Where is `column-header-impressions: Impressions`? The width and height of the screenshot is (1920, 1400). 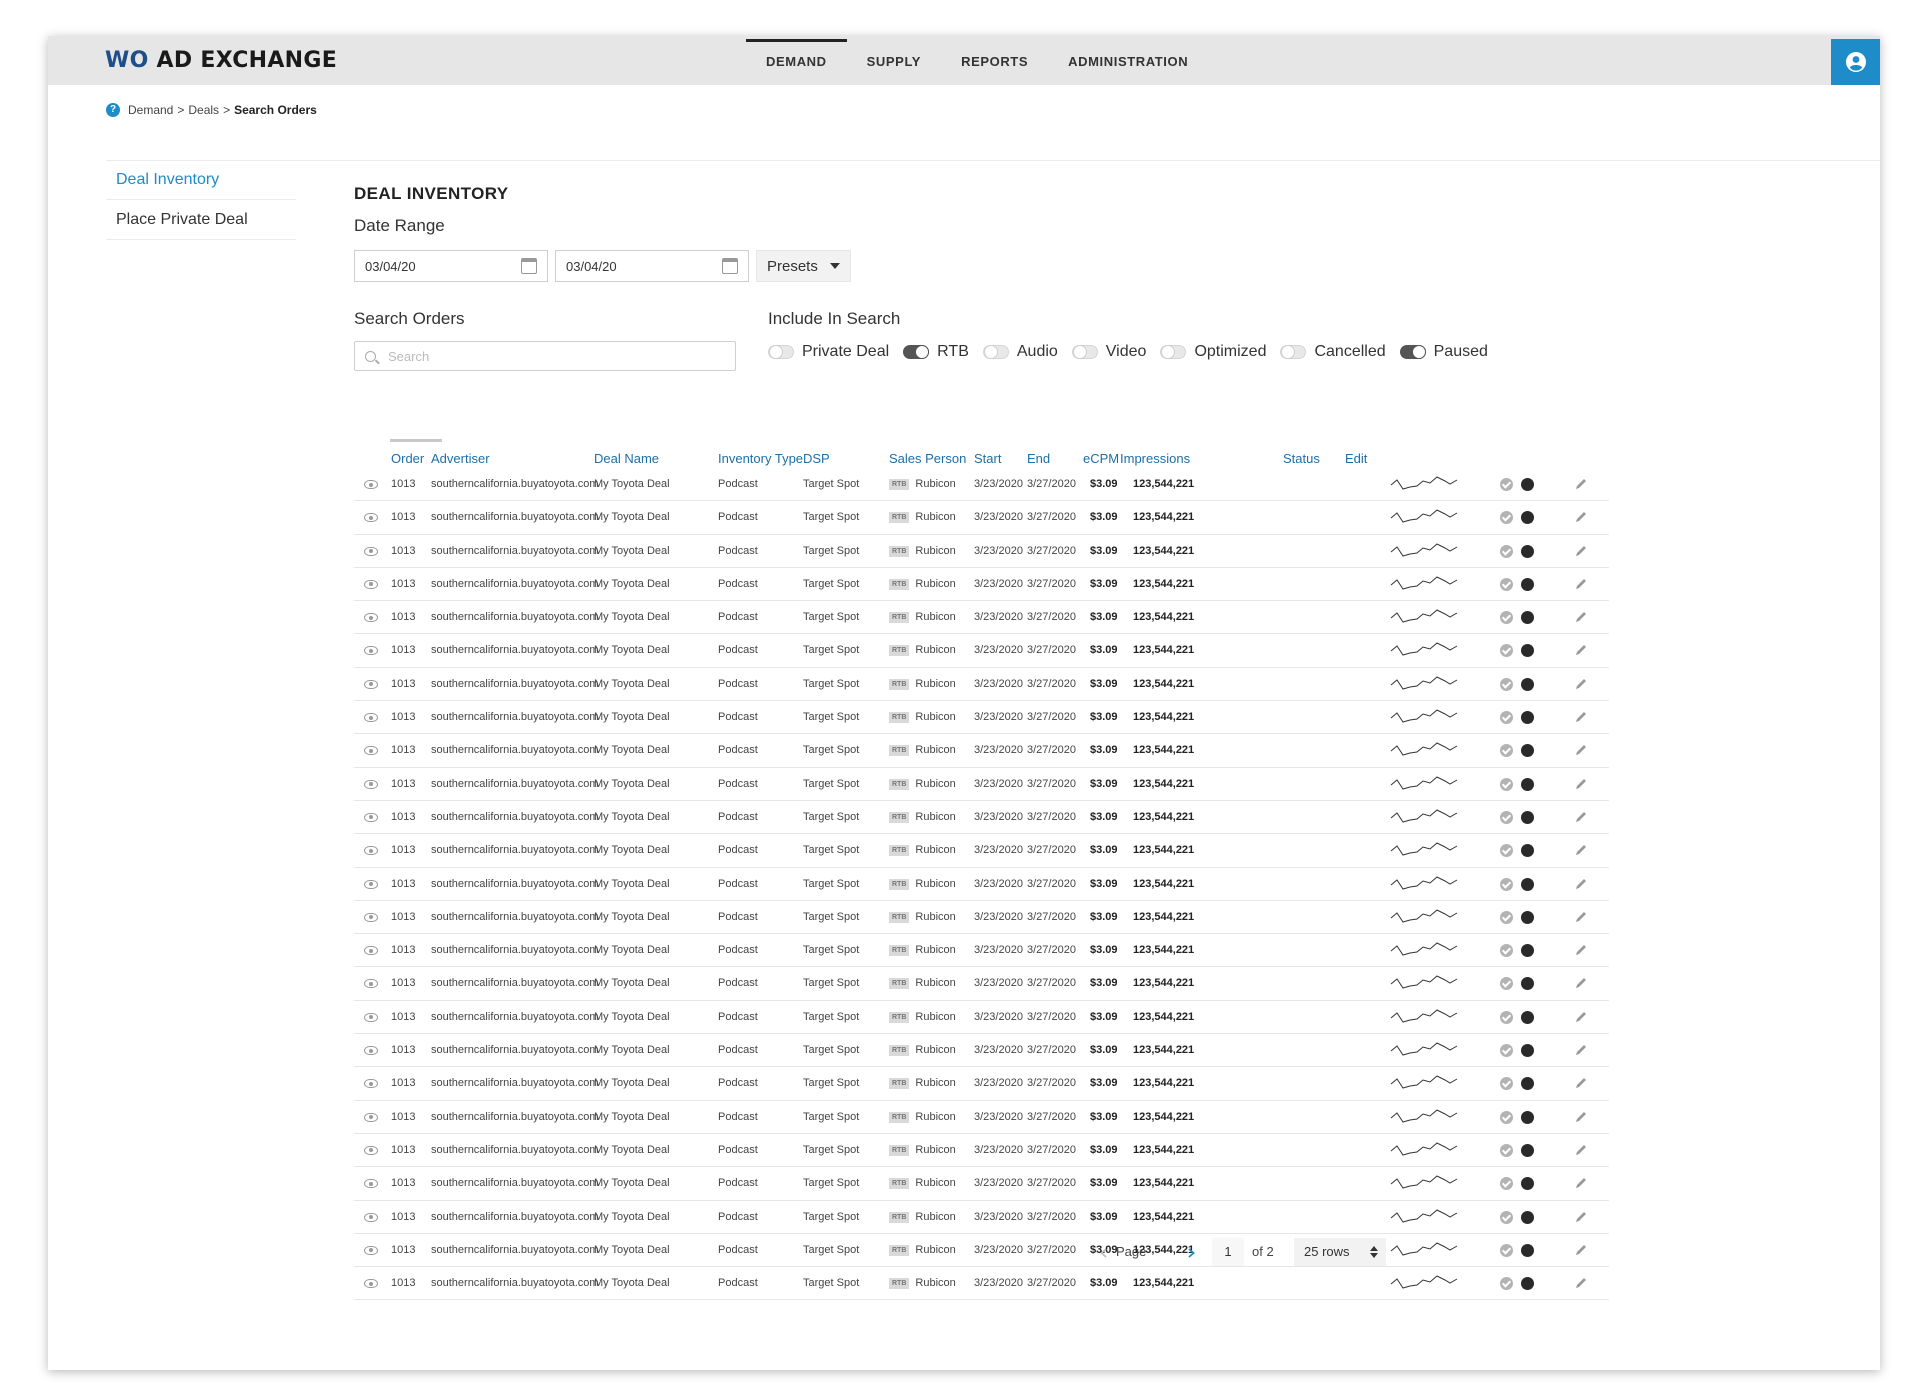 column-header-impressions: Impressions is located at coordinates (1155, 458).